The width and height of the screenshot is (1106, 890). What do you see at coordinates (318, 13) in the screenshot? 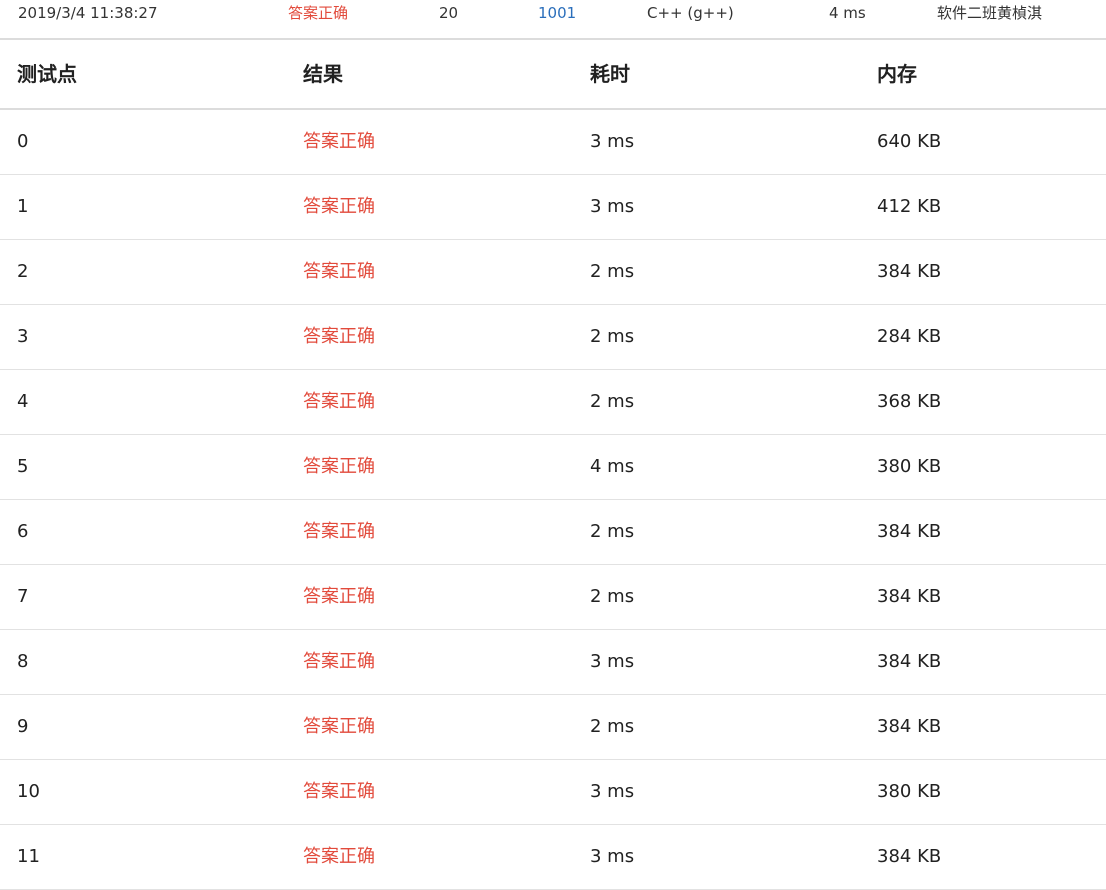
I see `submission-status: 答案正确` at bounding box center [318, 13].